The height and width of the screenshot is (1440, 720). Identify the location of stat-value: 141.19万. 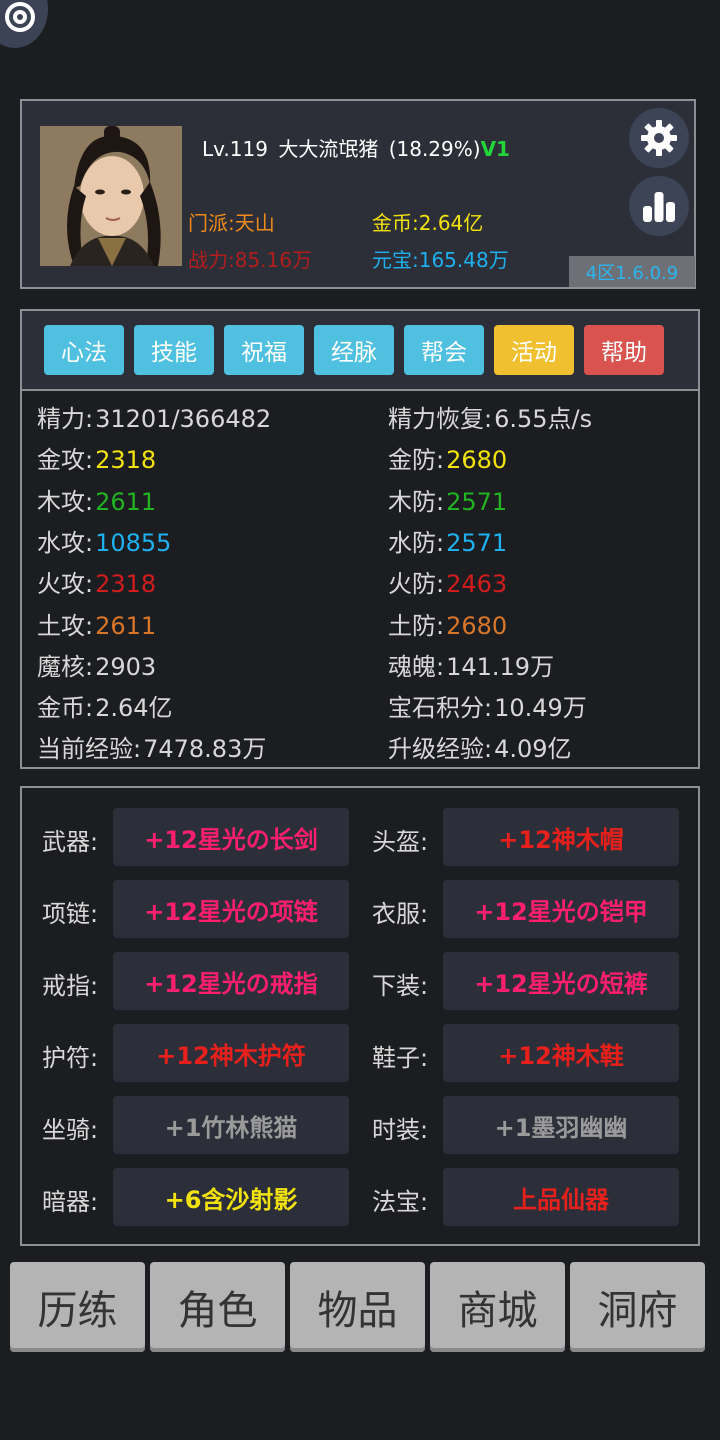
(500, 666).